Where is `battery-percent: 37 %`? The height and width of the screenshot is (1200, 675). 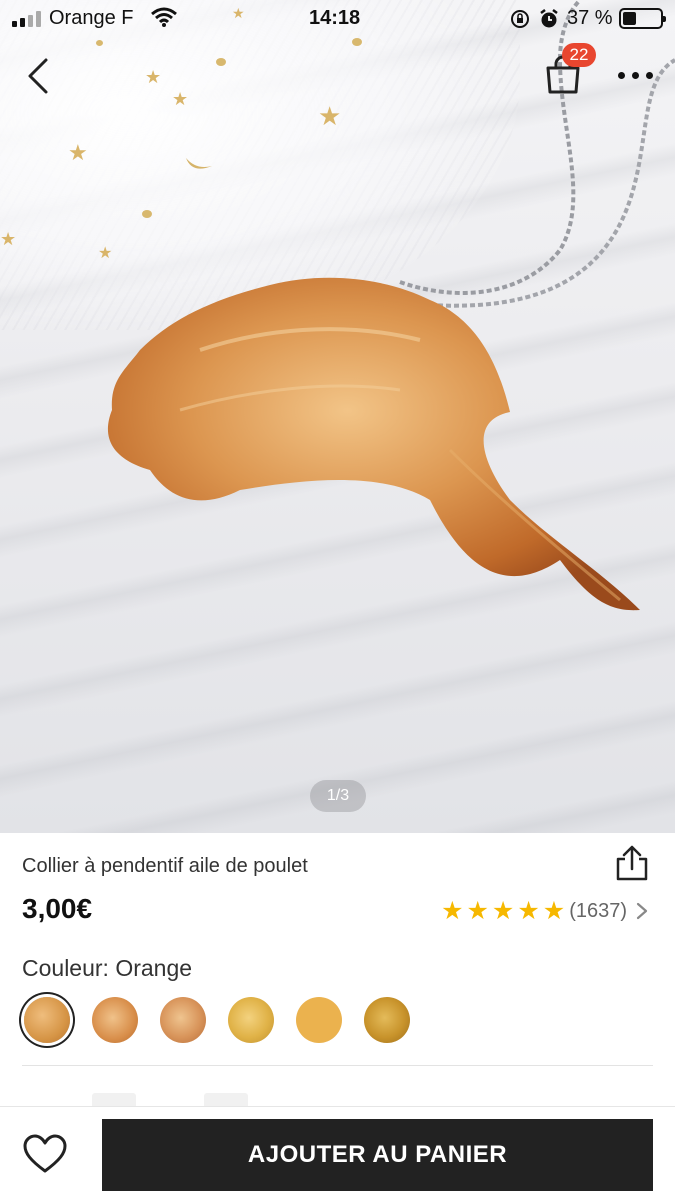 battery-percent: 37 % is located at coordinates (590, 18).